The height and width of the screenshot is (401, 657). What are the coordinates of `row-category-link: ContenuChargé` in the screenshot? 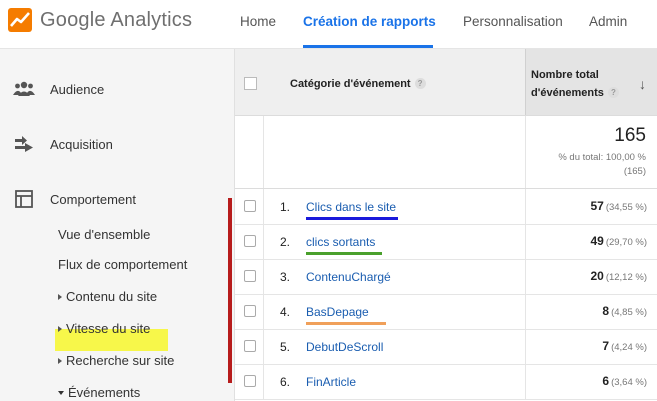 It's located at (348, 277).